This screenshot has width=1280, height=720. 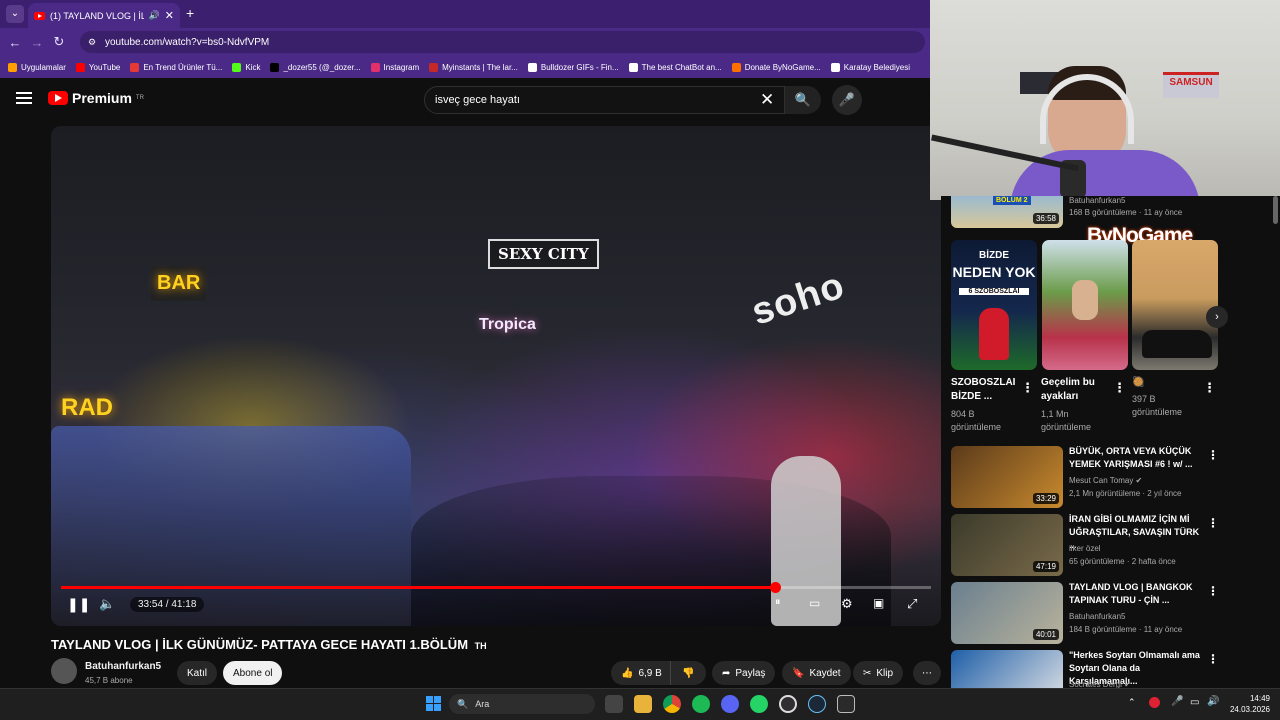 I want to click on whatsapp-icon, so click(x=759, y=704).